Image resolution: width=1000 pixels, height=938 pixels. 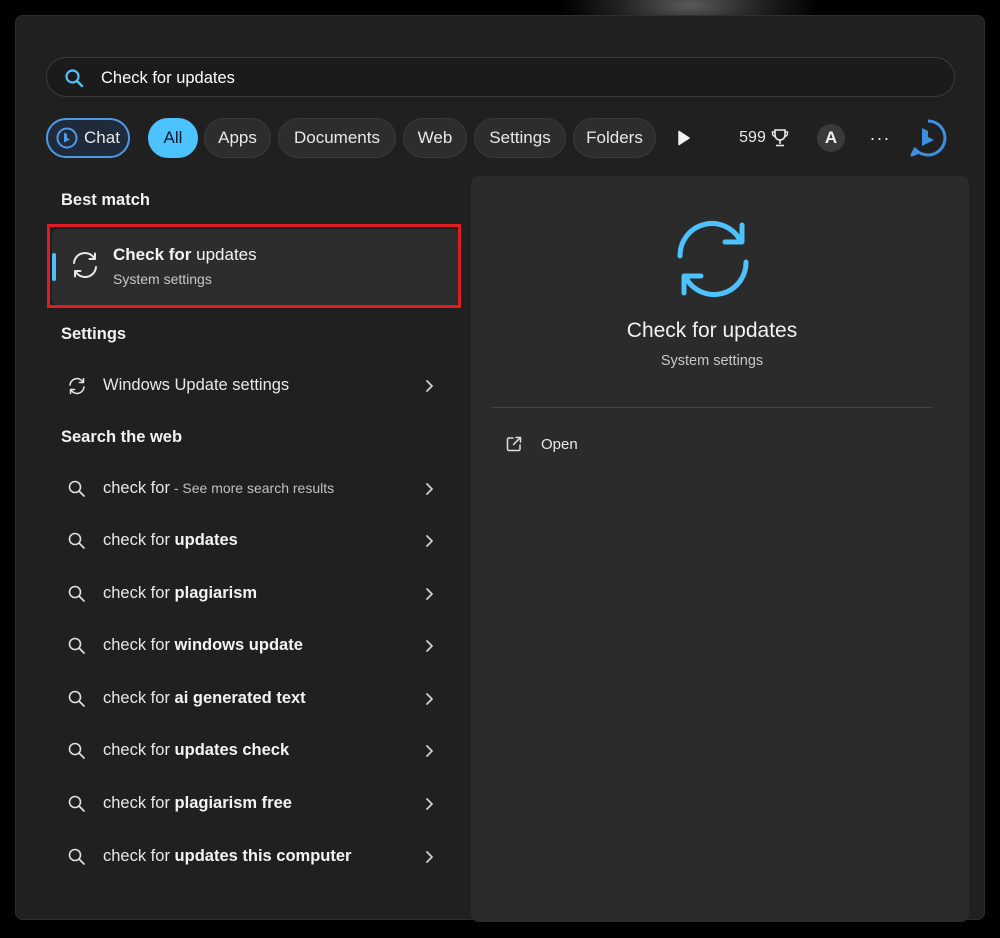 I want to click on chip-folders: Folders, so click(x=614, y=138).